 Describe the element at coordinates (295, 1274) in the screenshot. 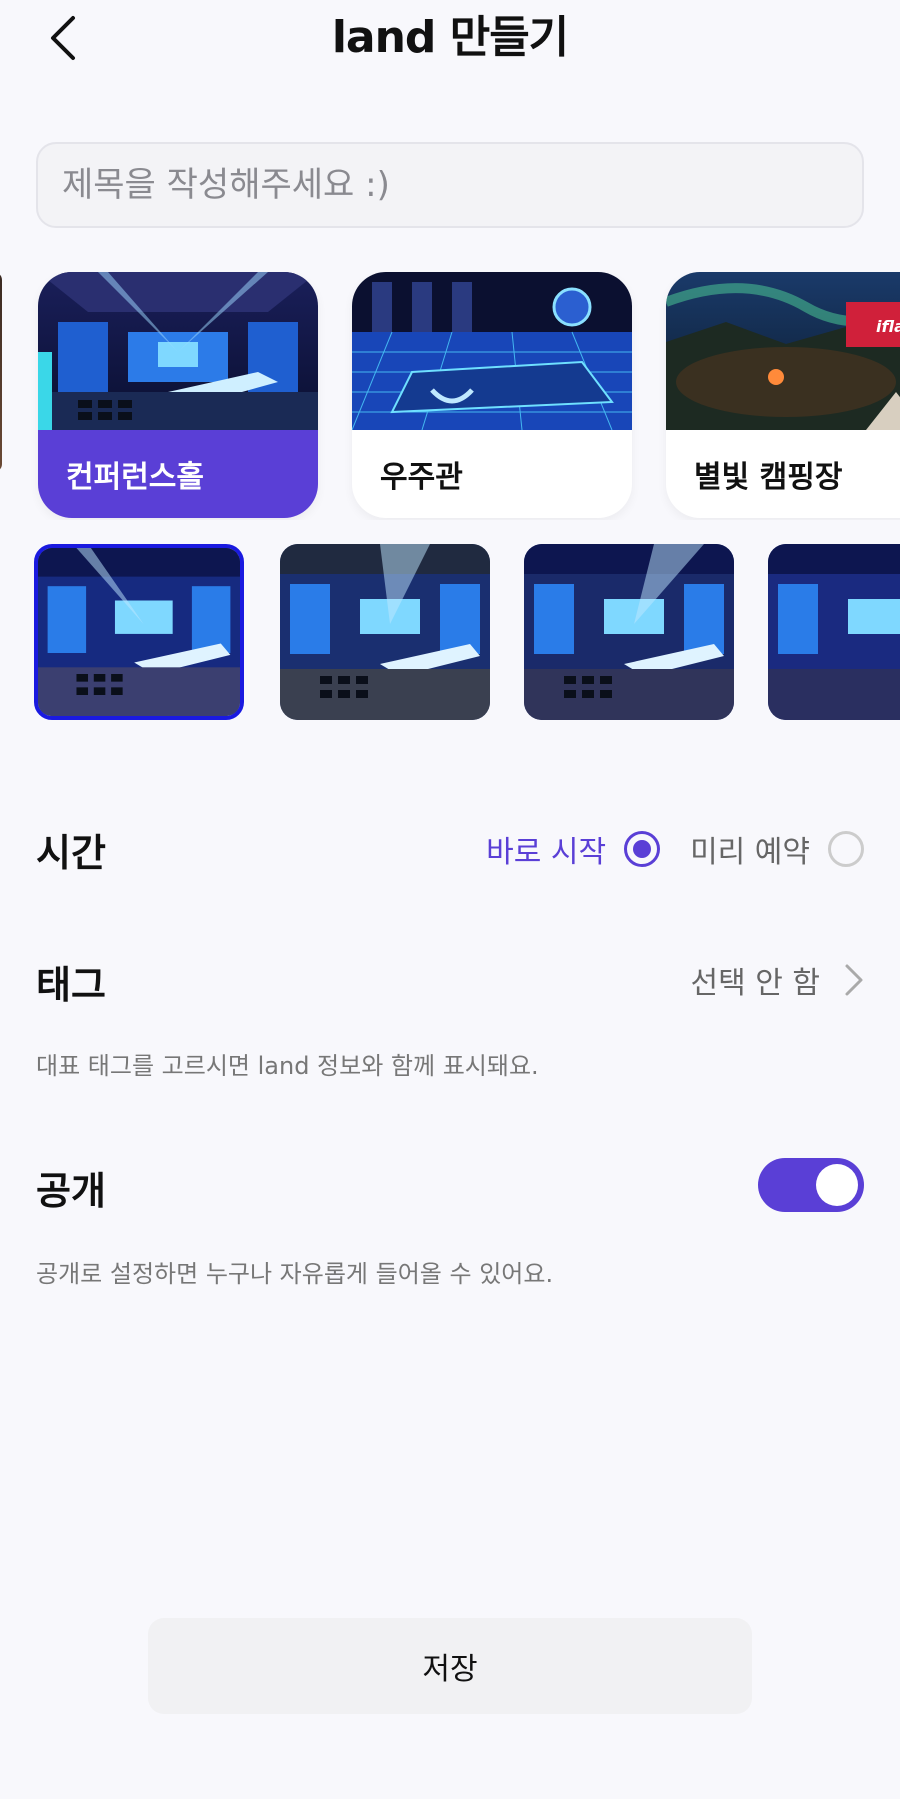

I see `public-help-text: 공개로 설정하면 누구나 자유롭게 들어올 수 있어요.` at that location.